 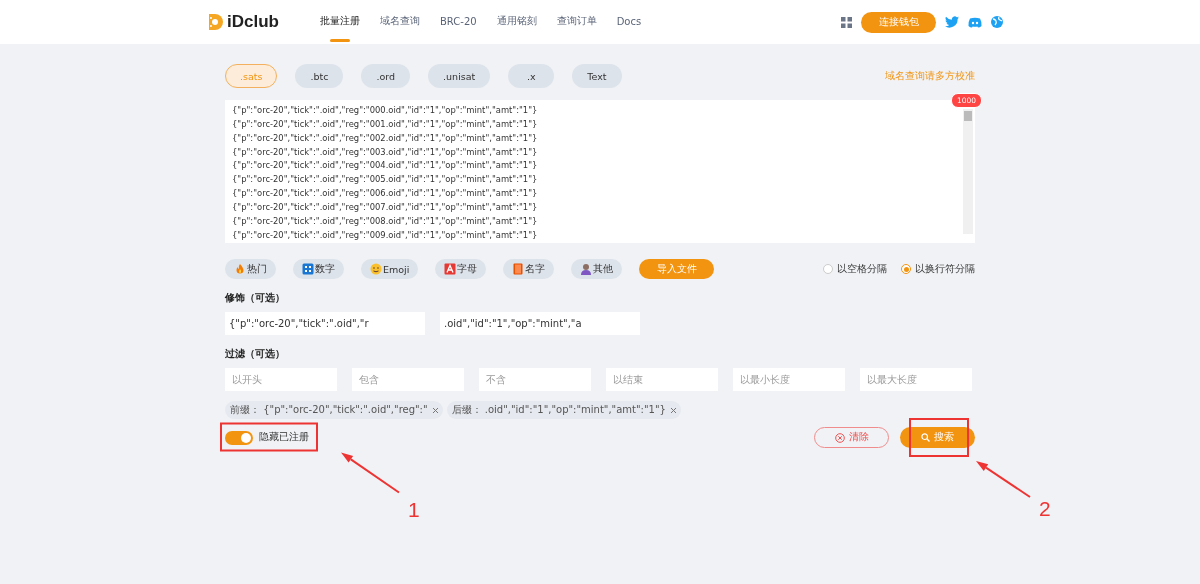 I want to click on suffix-tab: .btc, so click(x=319, y=76).